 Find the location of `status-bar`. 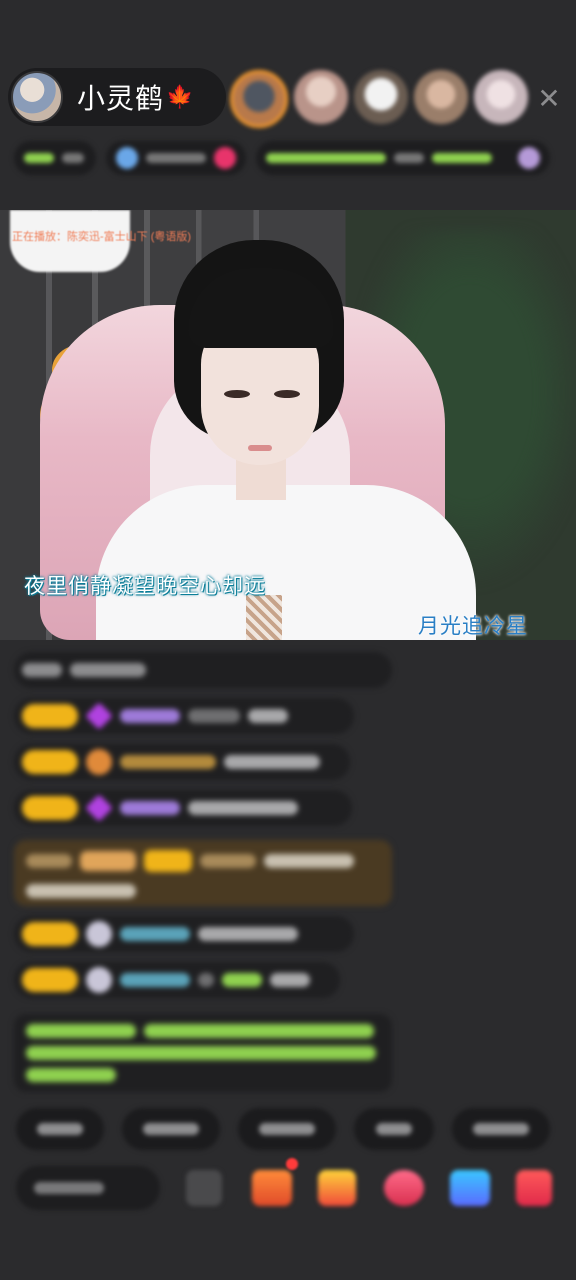

status-bar is located at coordinates (288, 158).